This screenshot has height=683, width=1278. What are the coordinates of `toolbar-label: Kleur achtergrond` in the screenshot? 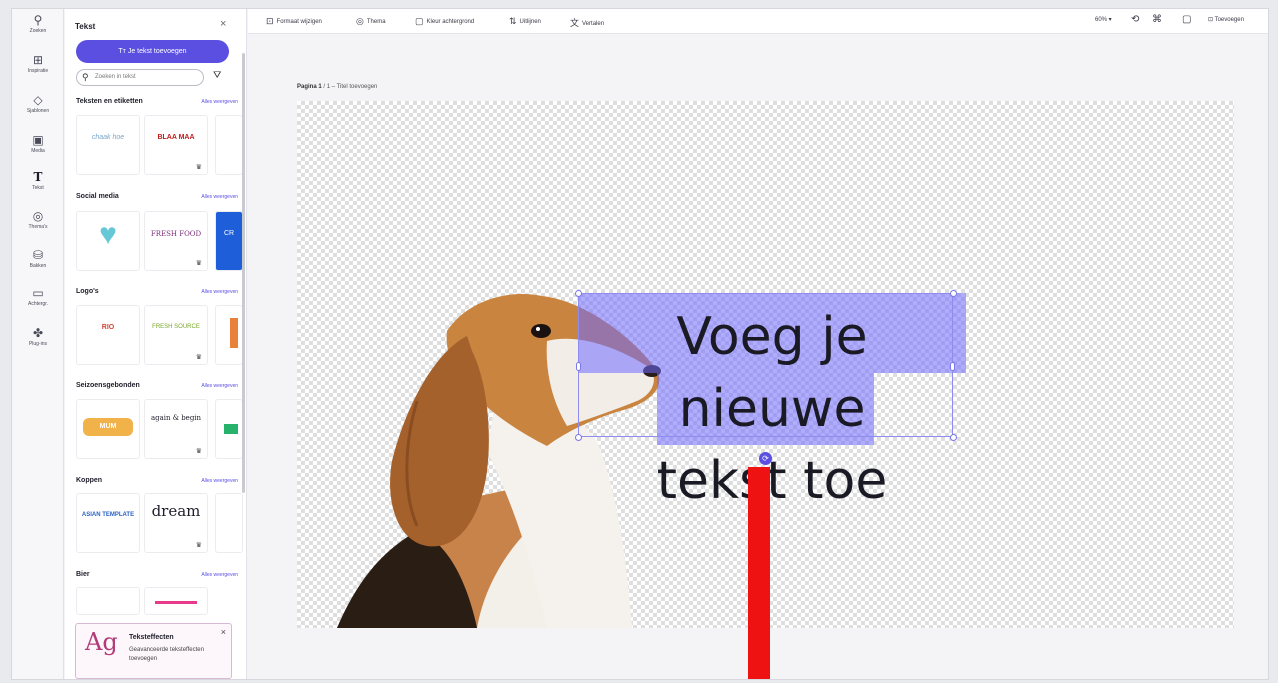 It's located at (450, 22).